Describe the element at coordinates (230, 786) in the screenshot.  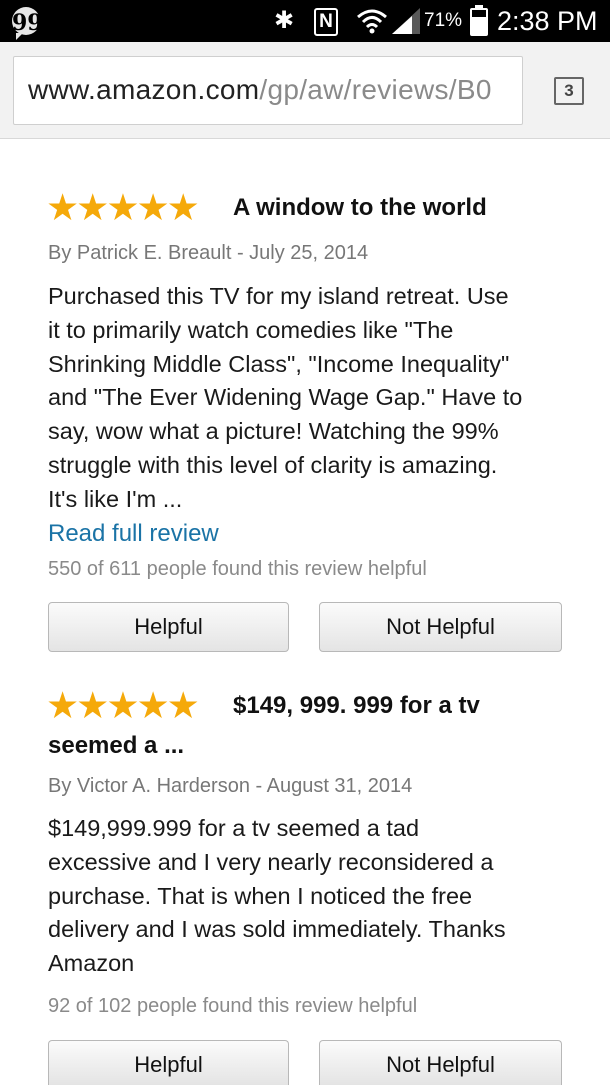
I see `review-byline: By Victor A. Harderson - August 31, 2014` at that location.